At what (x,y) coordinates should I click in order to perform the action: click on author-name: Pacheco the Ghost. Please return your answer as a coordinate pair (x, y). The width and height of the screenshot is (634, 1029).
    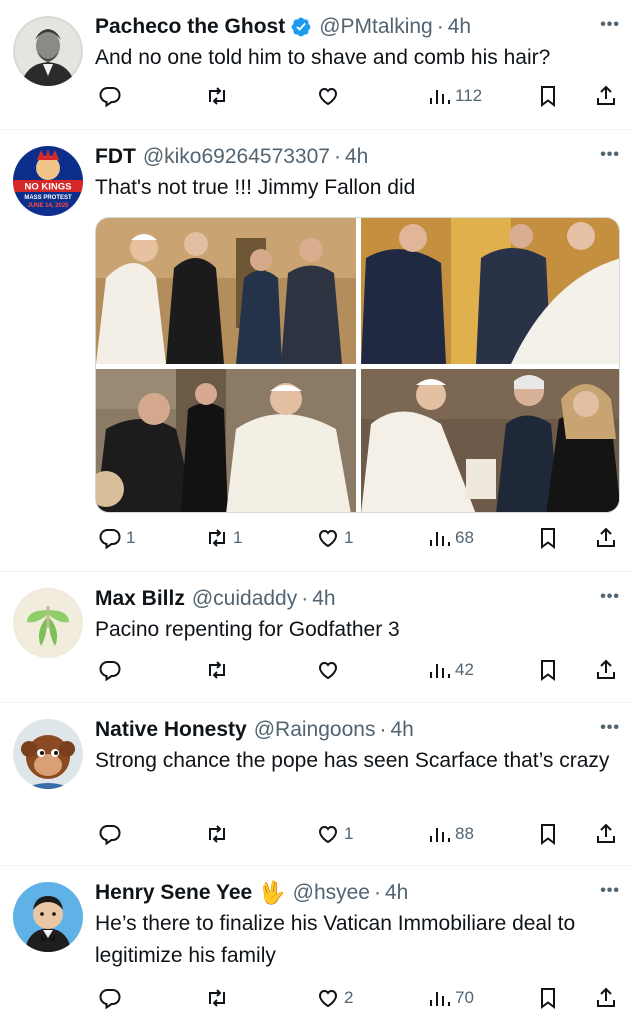
    Looking at the image, I should click on (190, 27).